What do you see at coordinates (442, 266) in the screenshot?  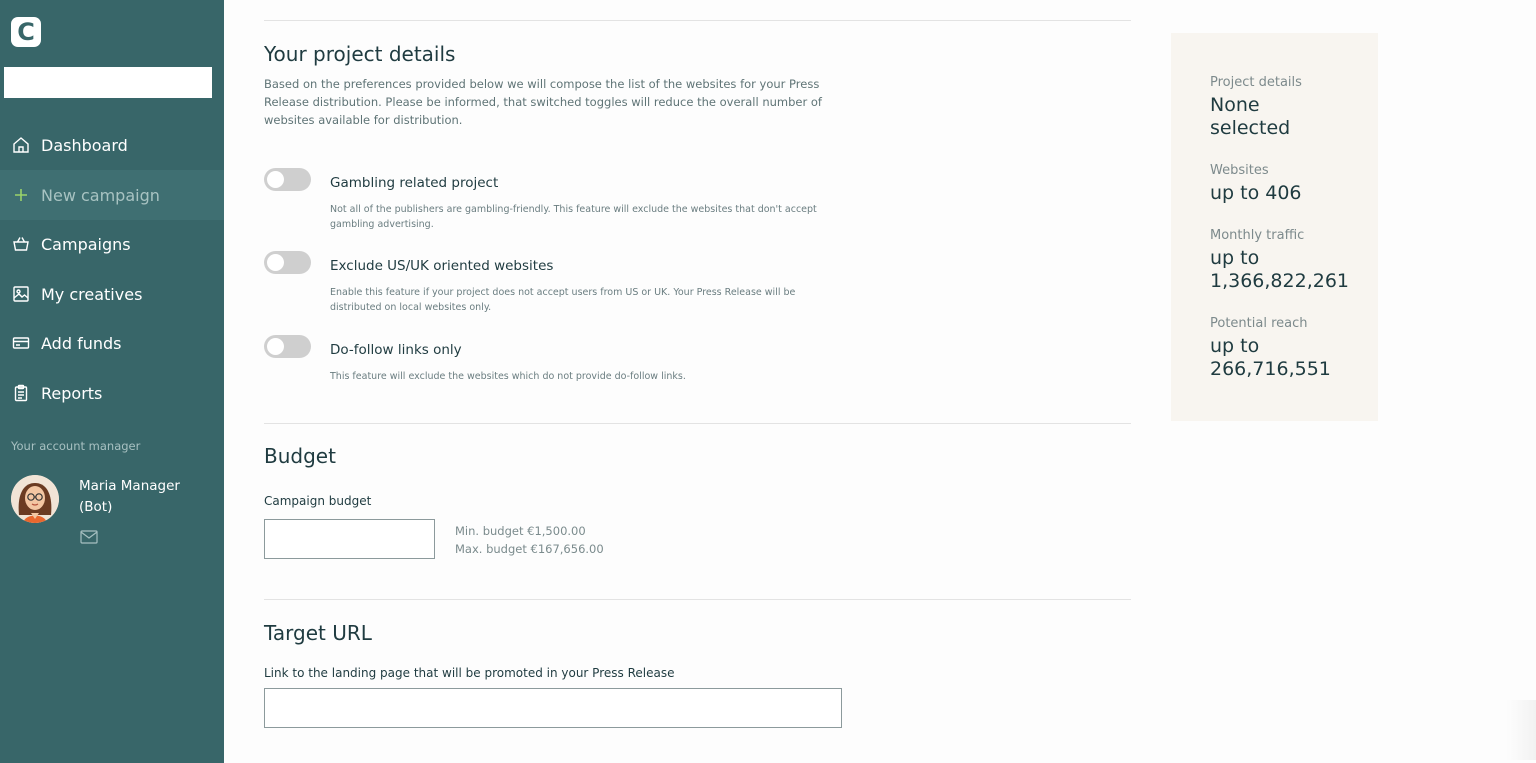 I see `exclude-us-uk-option-title: Exclude US/UK oriented websites` at bounding box center [442, 266].